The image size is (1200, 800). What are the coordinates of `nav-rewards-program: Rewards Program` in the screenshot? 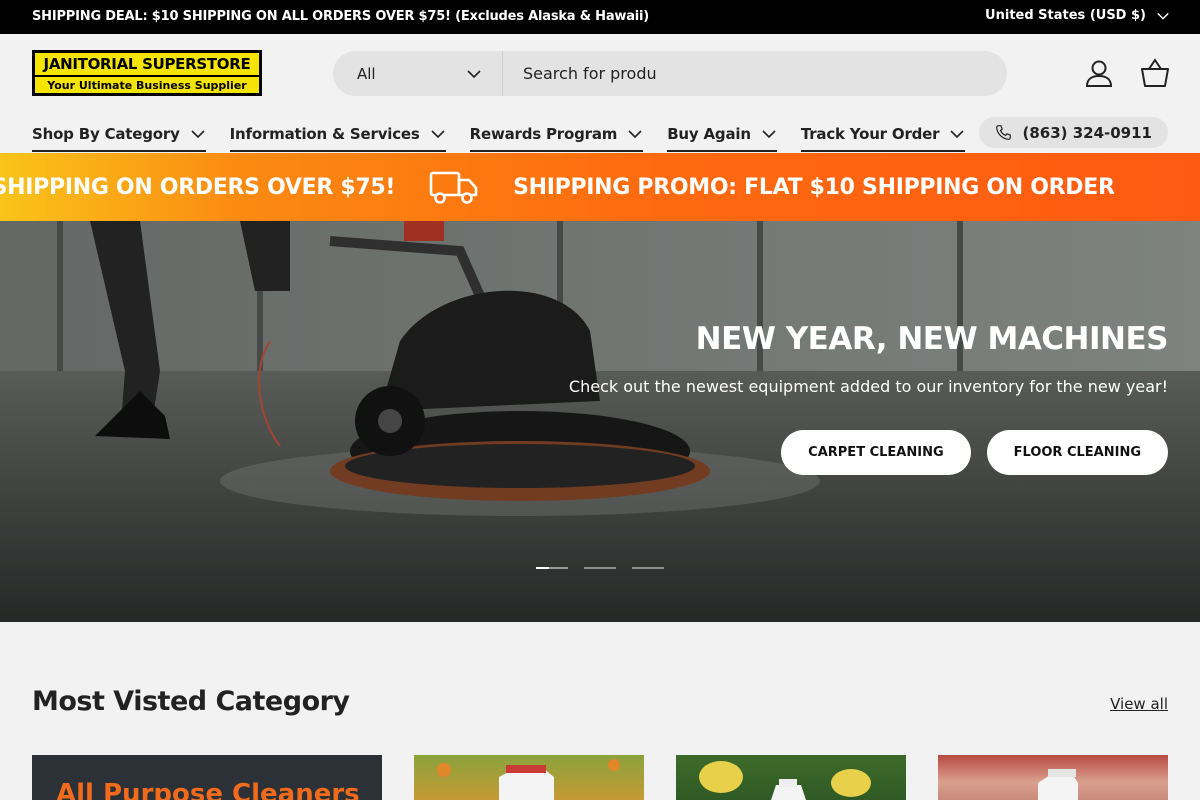 It's located at (556, 136).